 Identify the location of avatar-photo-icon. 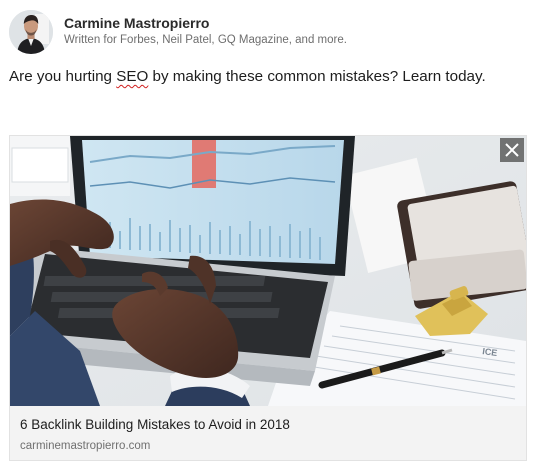
(31, 32).